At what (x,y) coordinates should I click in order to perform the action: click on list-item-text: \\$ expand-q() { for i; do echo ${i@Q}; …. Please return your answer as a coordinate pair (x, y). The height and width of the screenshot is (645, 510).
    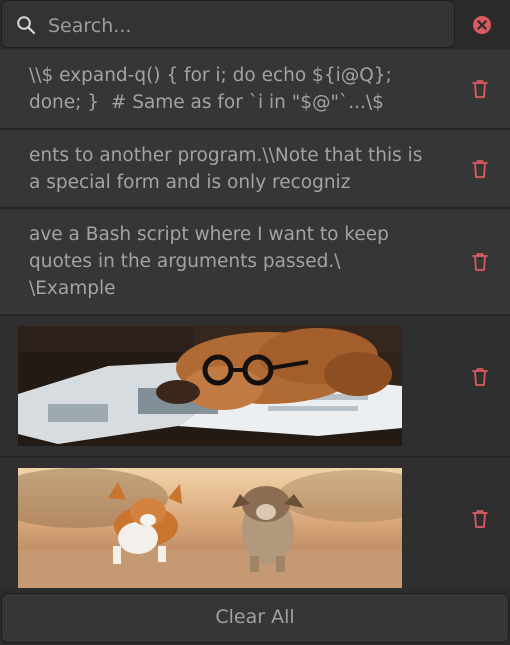
    Looking at the image, I should click on (213, 89).